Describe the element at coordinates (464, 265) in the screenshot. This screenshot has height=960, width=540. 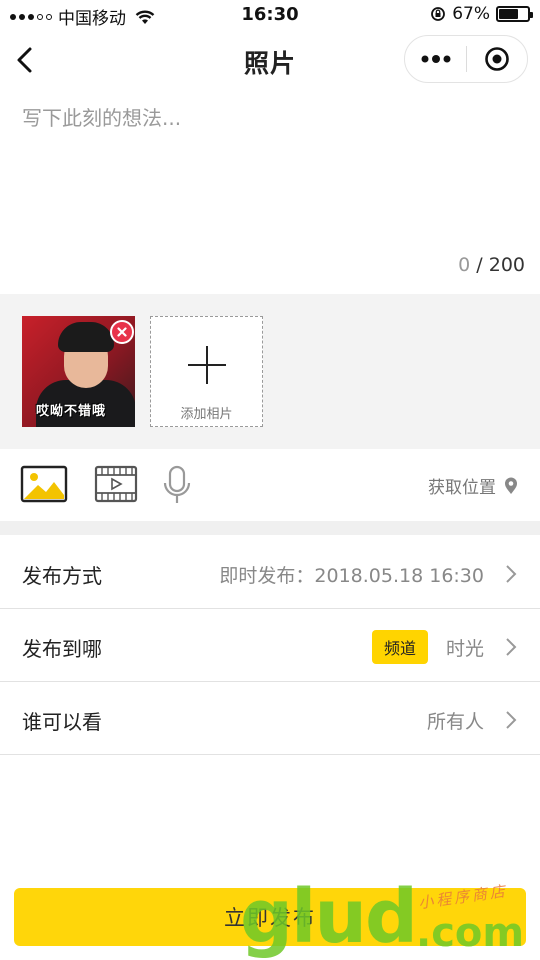
I see `char-count-current: 0` at that location.